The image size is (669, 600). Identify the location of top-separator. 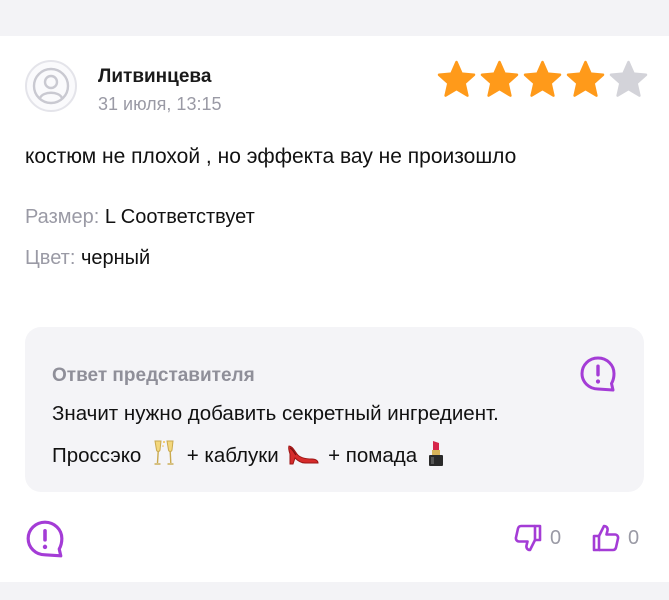
(334, 18).